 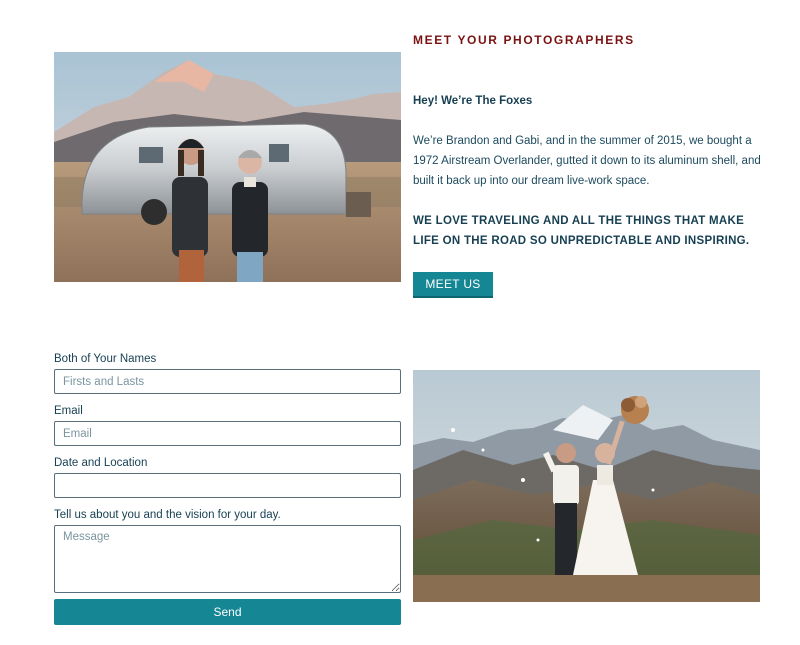 I want to click on send-button: Send, so click(x=227, y=612).